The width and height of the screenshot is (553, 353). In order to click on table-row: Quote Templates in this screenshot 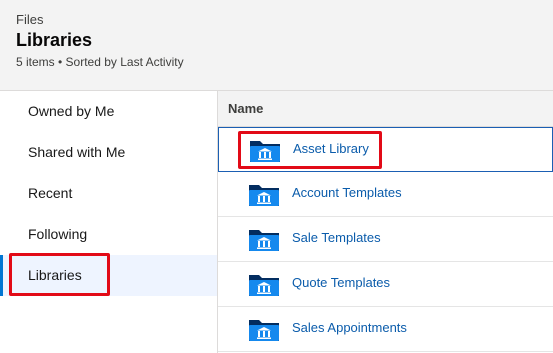, I will do `click(385, 284)`.